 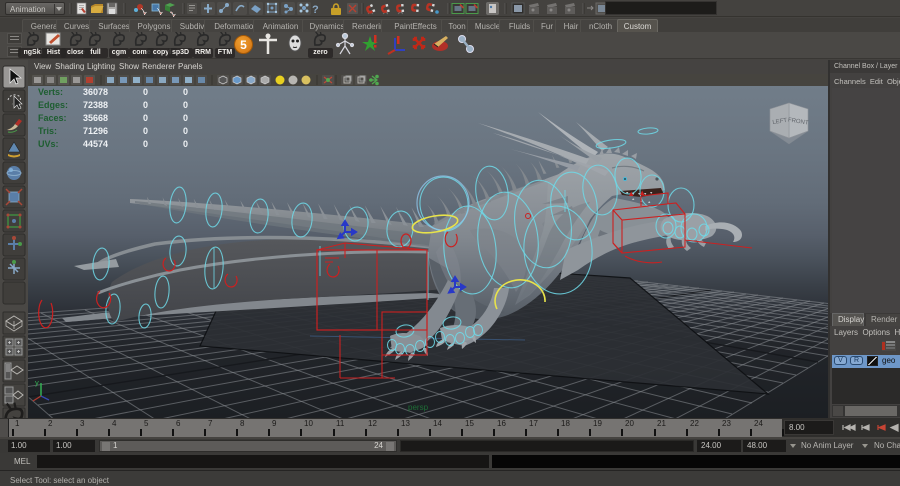 What do you see at coordinates (95, 92) in the screenshot?
I see `svg-text: 36078` at bounding box center [95, 92].